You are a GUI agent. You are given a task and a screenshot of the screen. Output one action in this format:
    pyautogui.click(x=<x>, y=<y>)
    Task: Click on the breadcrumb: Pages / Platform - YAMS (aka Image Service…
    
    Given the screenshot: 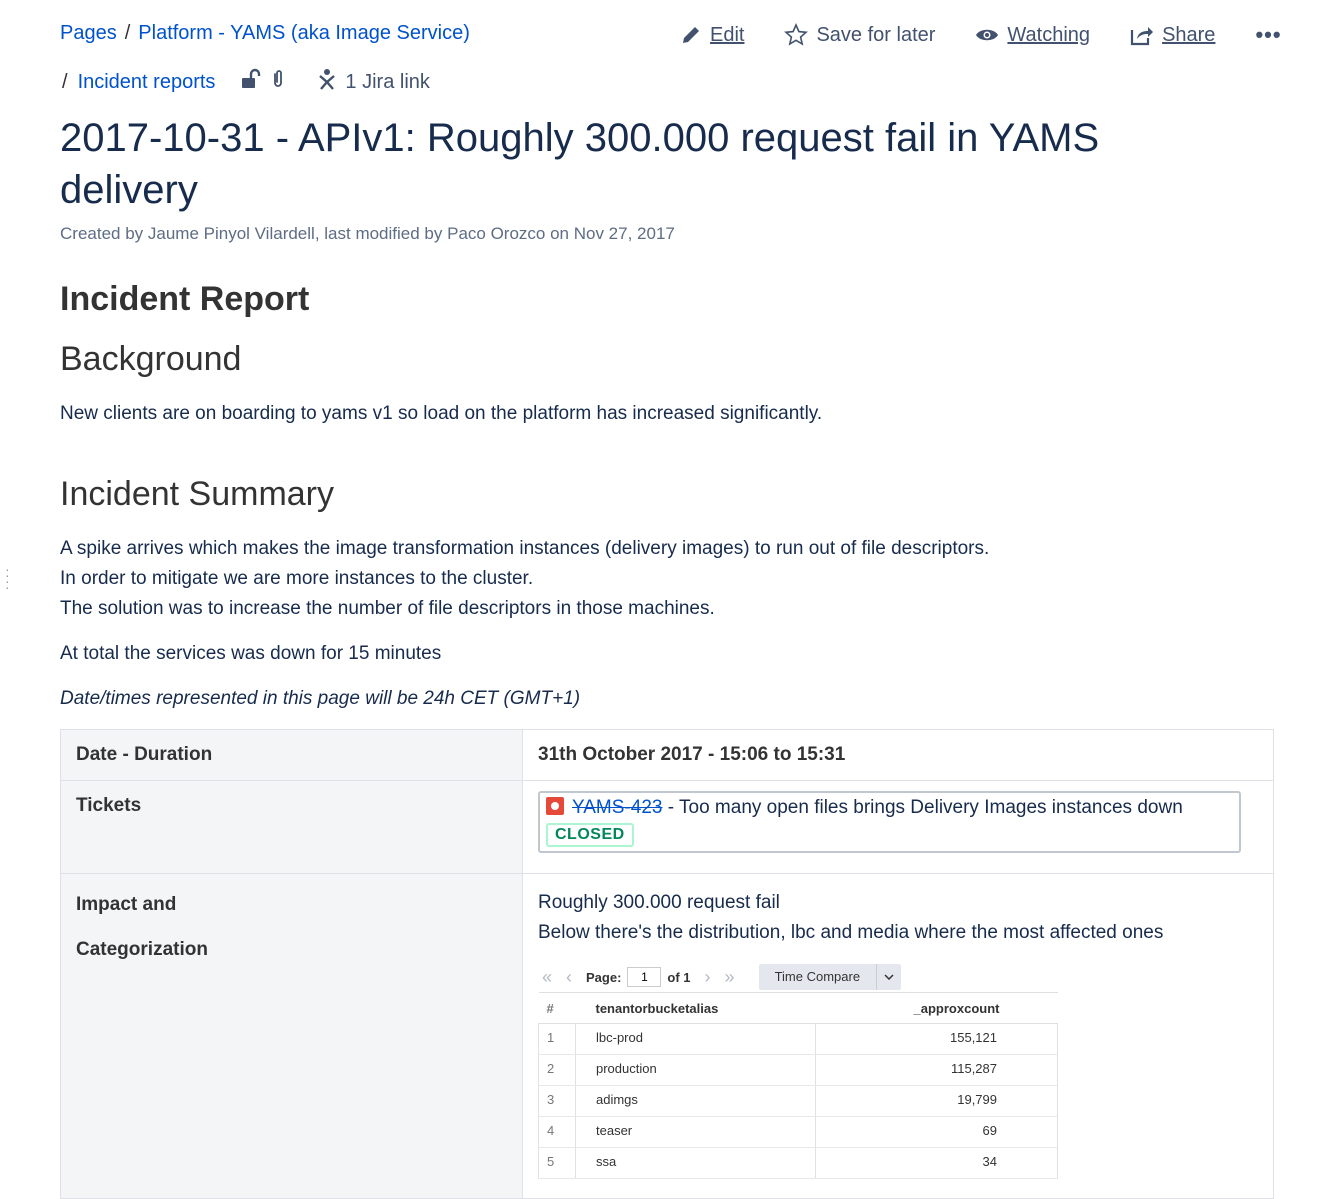 What is the action you would take?
    pyautogui.click(x=265, y=33)
    